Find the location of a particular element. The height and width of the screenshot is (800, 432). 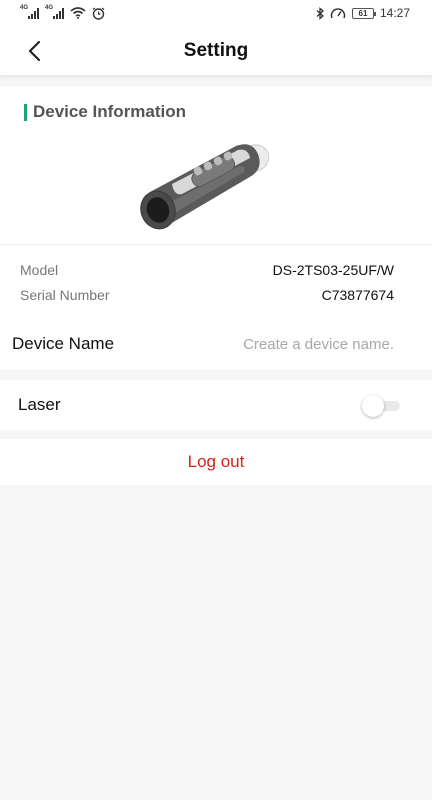

section-accent-bar is located at coordinates (25, 112).